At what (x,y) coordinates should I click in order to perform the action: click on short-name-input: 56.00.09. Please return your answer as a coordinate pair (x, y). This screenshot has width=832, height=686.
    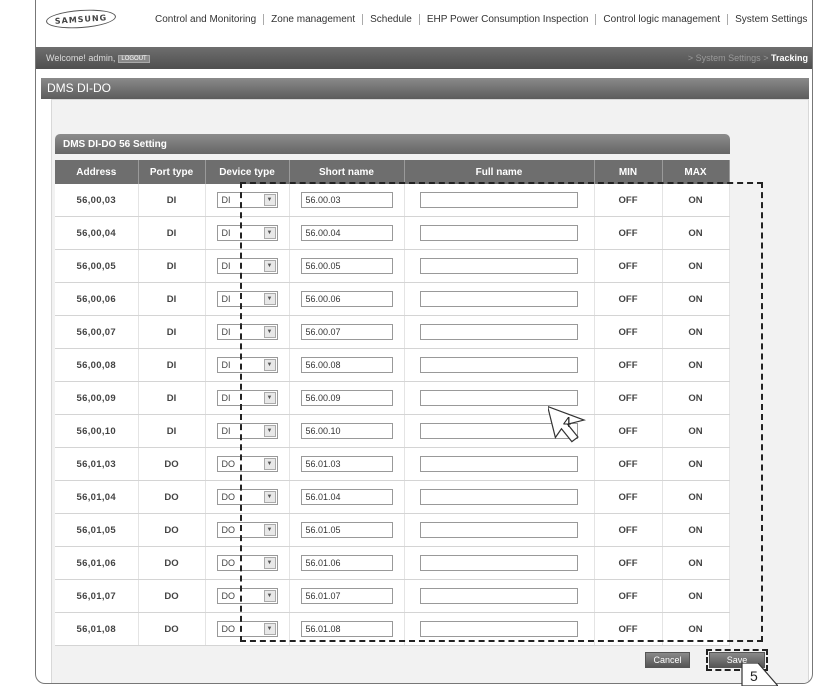
    Looking at the image, I should click on (346, 398).